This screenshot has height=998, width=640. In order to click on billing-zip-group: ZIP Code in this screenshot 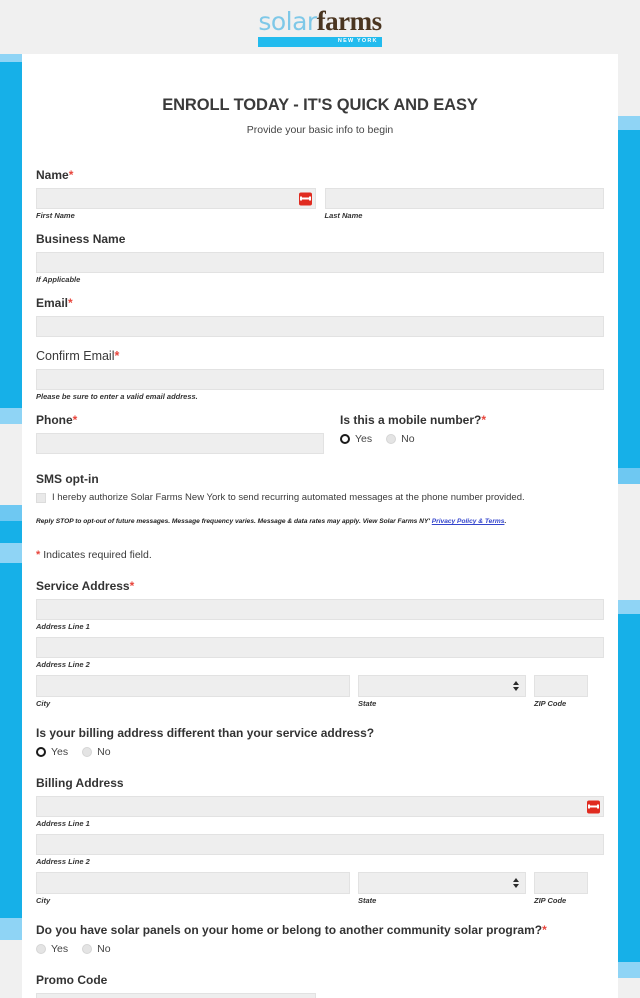, I will do `click(561, 888)`.